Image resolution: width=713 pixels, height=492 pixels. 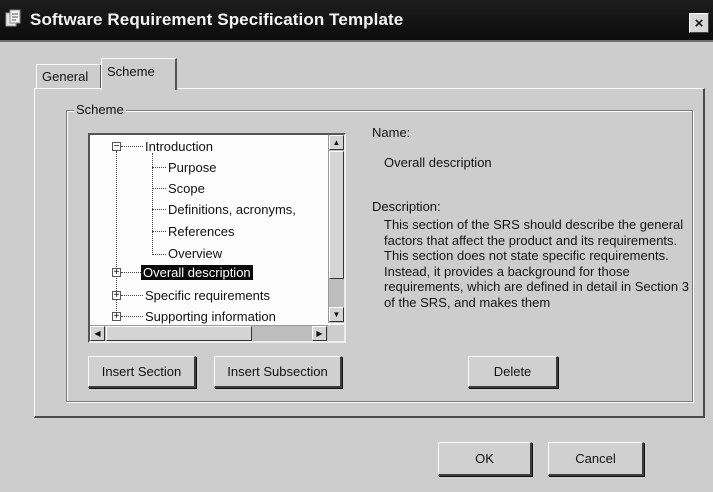 What do you see at coordinates (186, 188) in the screenshot?
I see `tree-item-scope: Scope` at bounding box center [186, 188].